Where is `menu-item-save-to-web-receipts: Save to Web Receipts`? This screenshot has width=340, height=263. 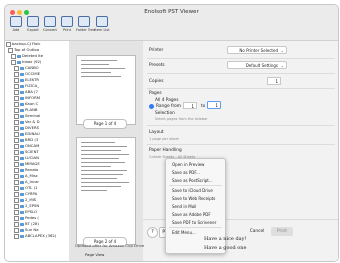
menu-item-save-to-web-receipts: Save to Web Receipts is located at coordinates (193, 198).